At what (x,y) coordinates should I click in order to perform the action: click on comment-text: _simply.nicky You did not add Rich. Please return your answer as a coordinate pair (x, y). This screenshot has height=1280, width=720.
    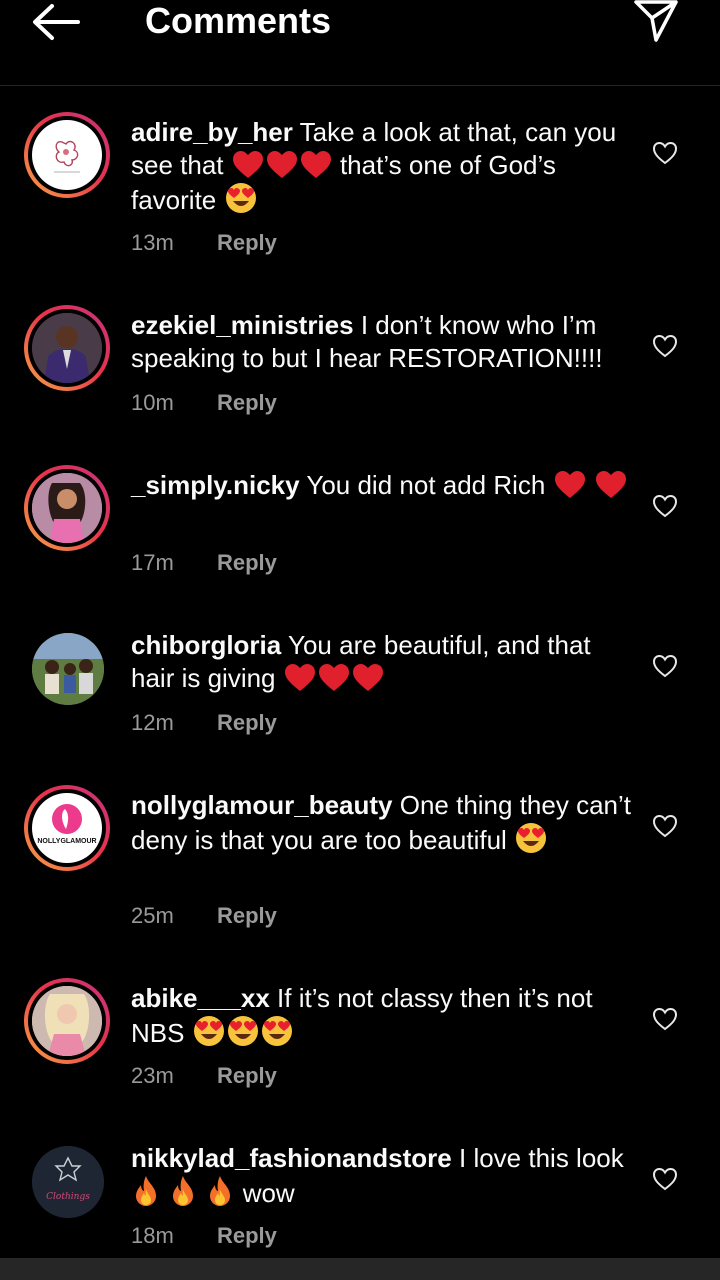
    Looking at the image, I should click on (381, 485).